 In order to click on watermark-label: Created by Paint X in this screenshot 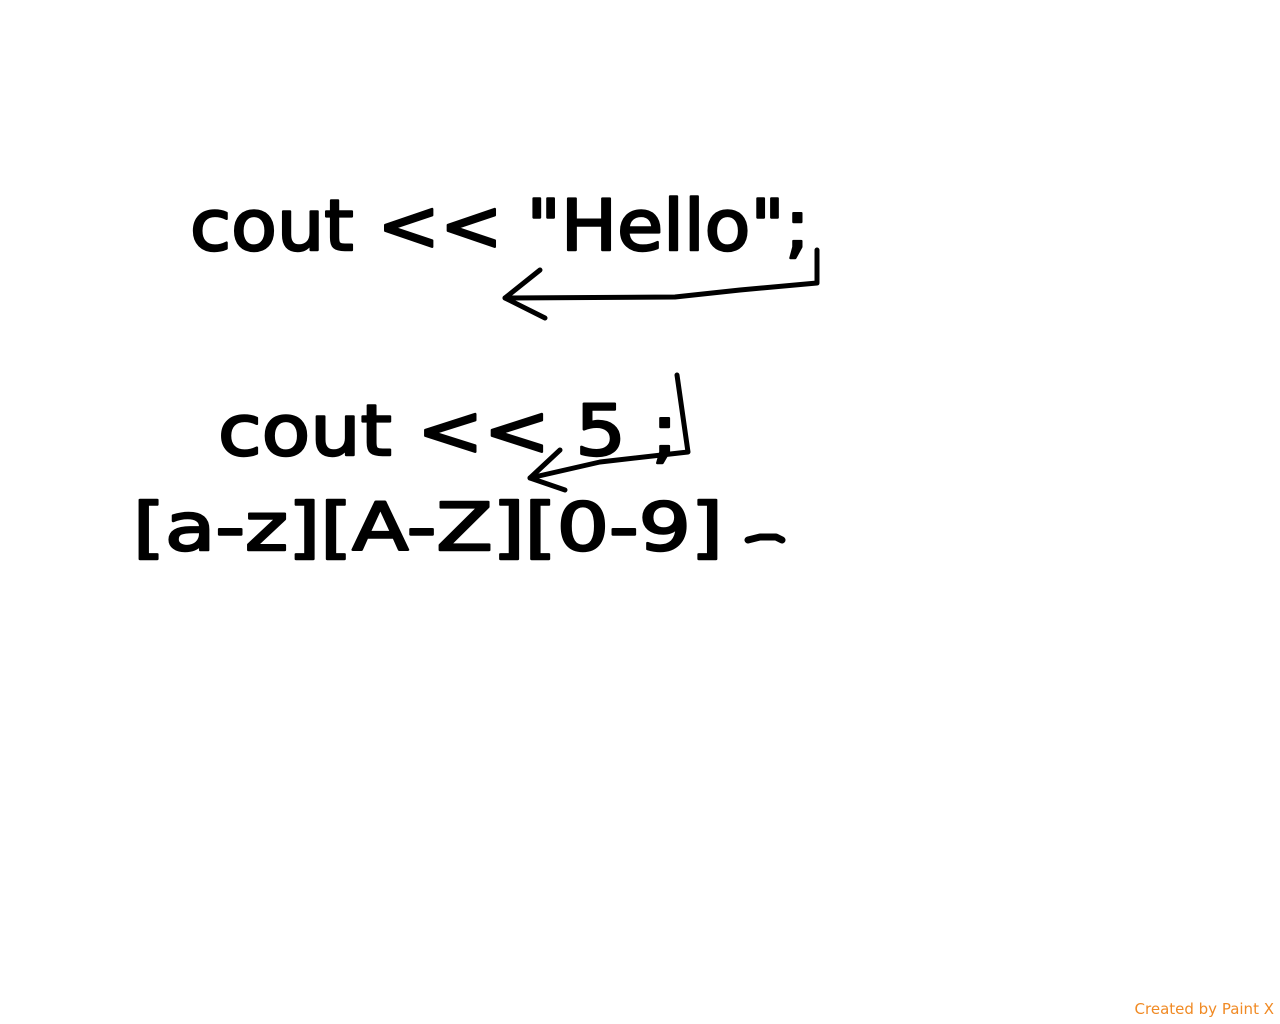, I will do `click(1204, 1009)`.